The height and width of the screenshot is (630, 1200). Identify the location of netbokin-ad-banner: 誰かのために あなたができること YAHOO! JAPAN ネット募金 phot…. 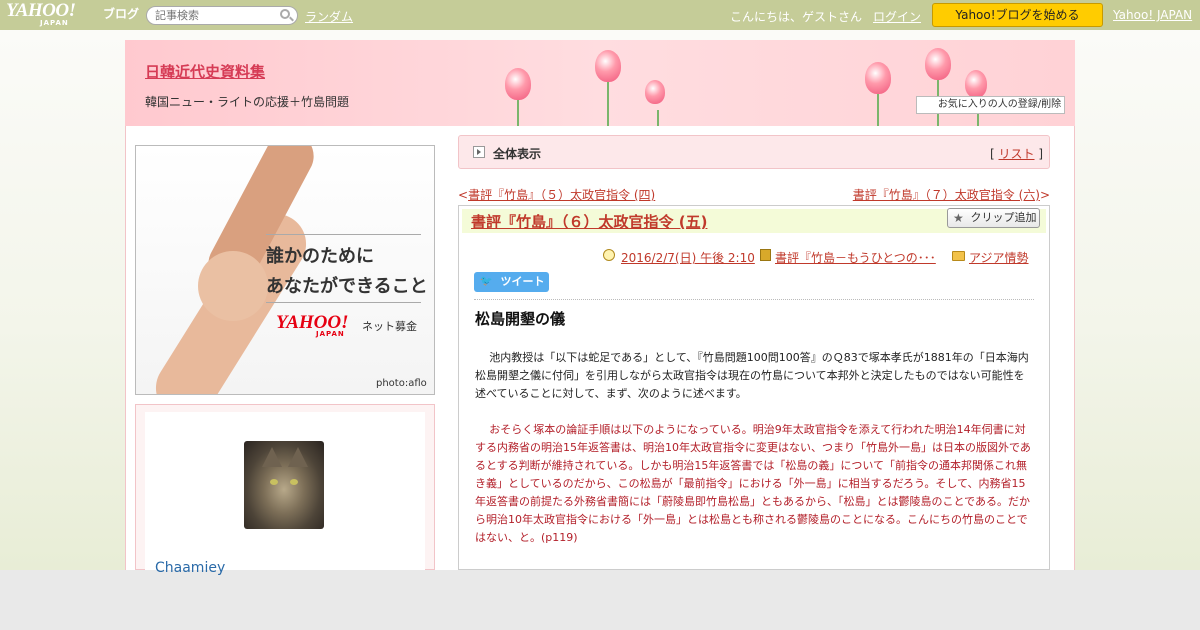
(285, 270).